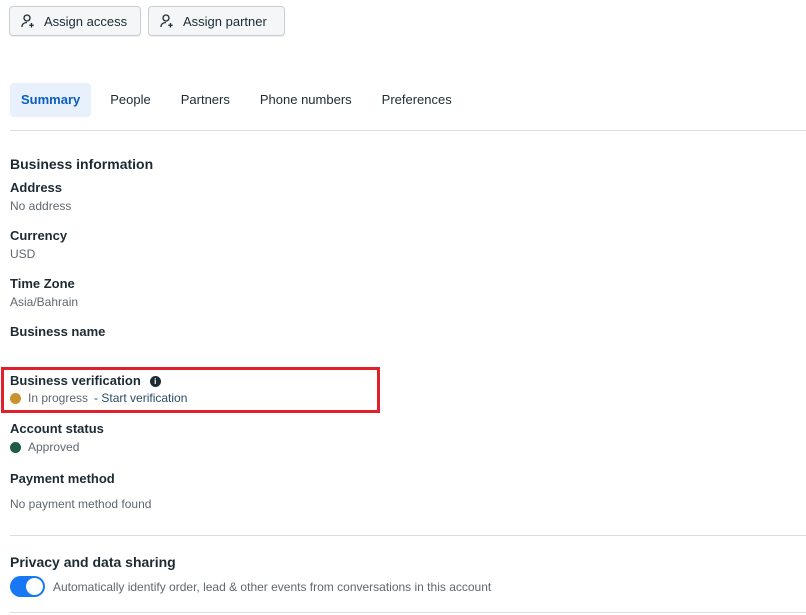  Describe the element at coordinates (54, 447) in the screenshot. I see `account-status-value: Approved` at that location.